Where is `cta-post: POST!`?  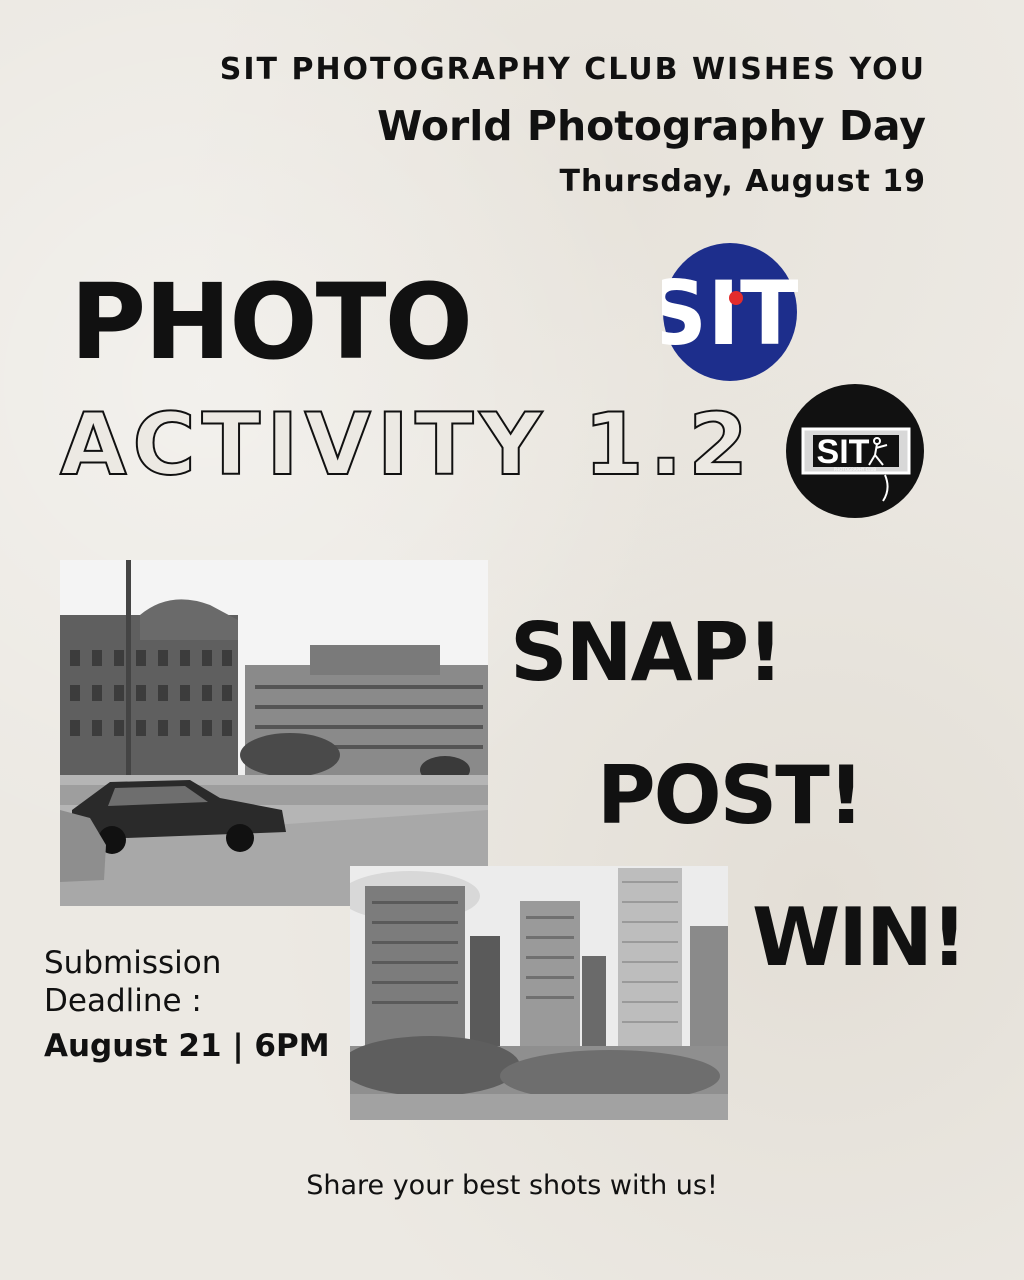
cta-post: POST! is located at coordinates (730, 795).